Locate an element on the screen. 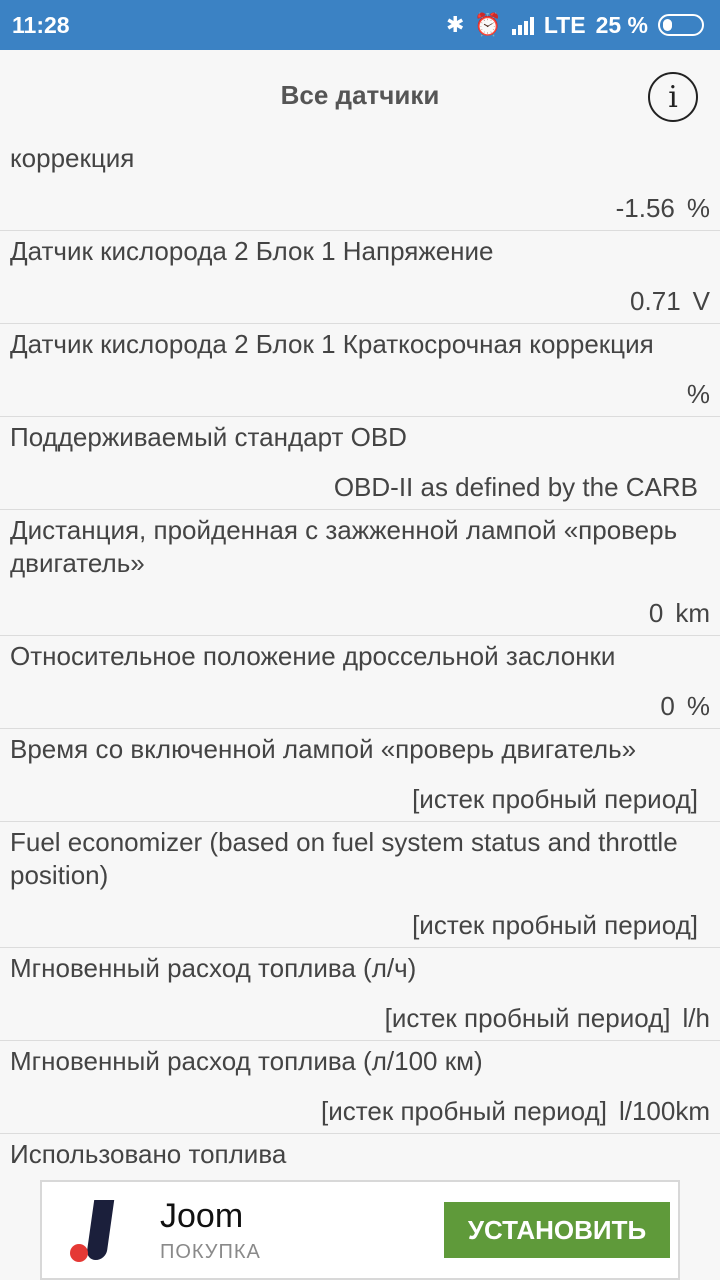 This screenshot has height=1280, width=720. sensor-value: -1.56 is located at coordinates (645, 208).